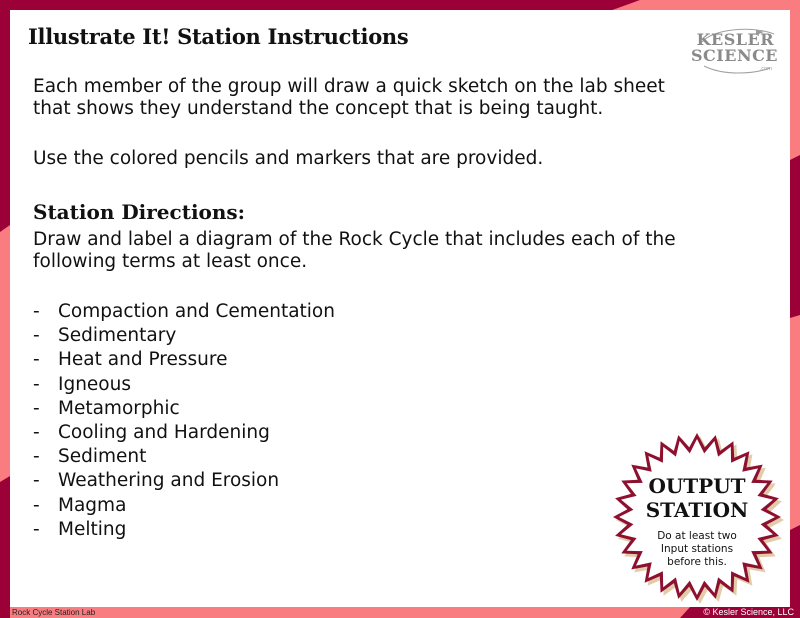  Describe the element at coordinates (748, 612) in the screenshot. I see `footer-copyright: © Kesler Science, LLC` at that location.